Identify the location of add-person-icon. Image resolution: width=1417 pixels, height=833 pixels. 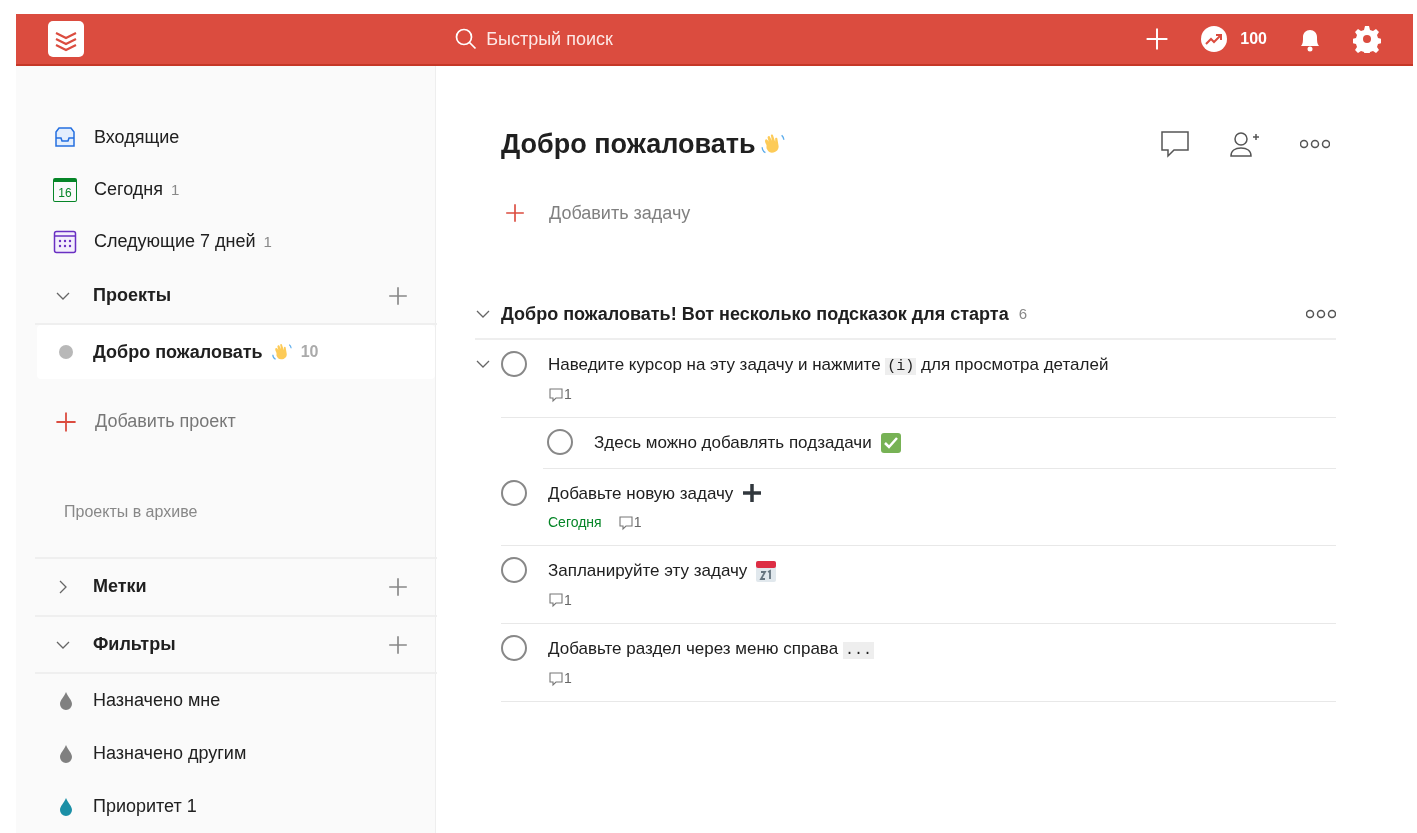
(1245, 144).